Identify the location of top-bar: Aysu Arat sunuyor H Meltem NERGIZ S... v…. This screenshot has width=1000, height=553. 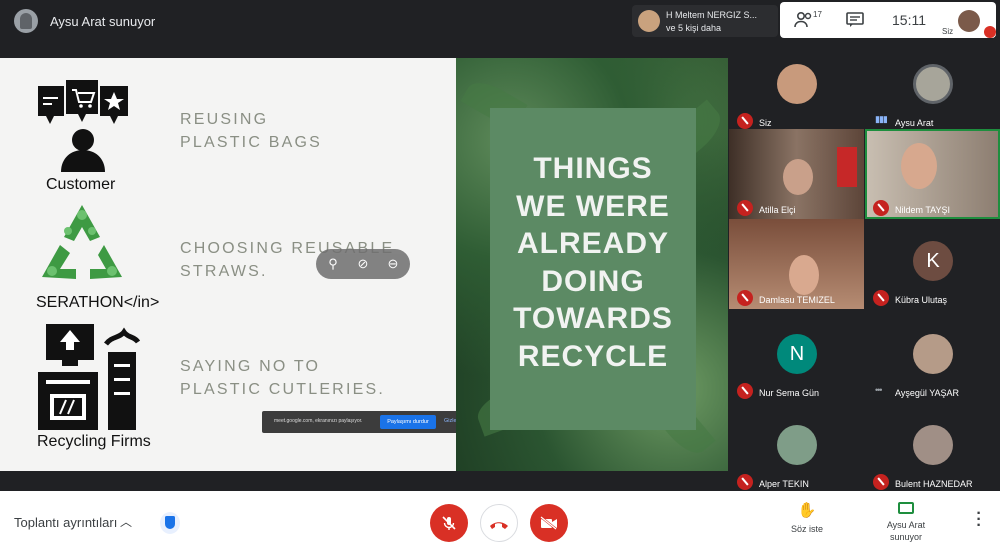
(500, 21).